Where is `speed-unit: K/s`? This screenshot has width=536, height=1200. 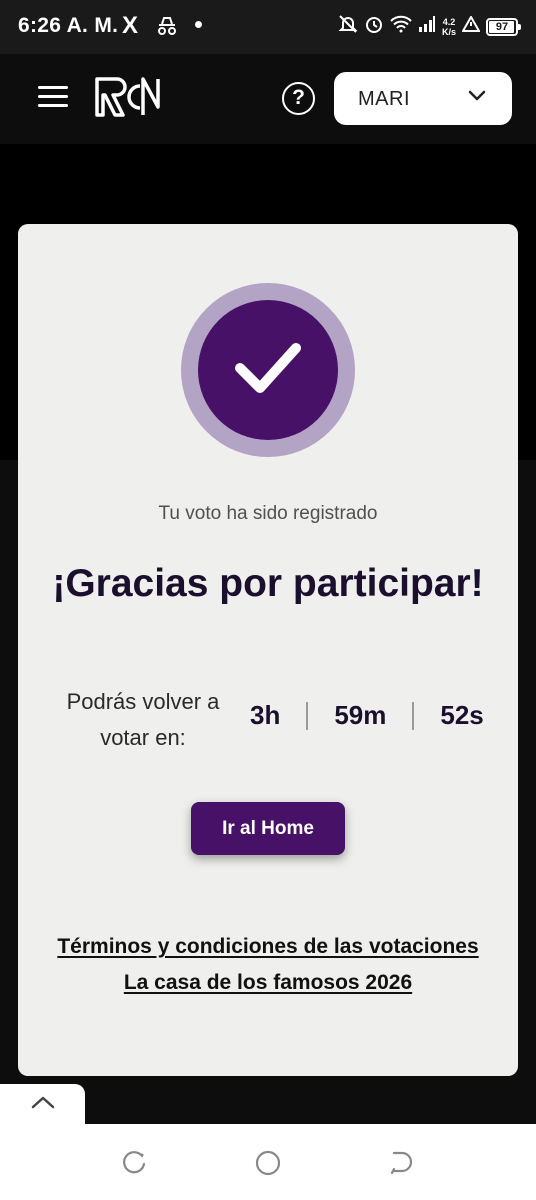
speed-unit: K/s is located at coordinates (448, 31).